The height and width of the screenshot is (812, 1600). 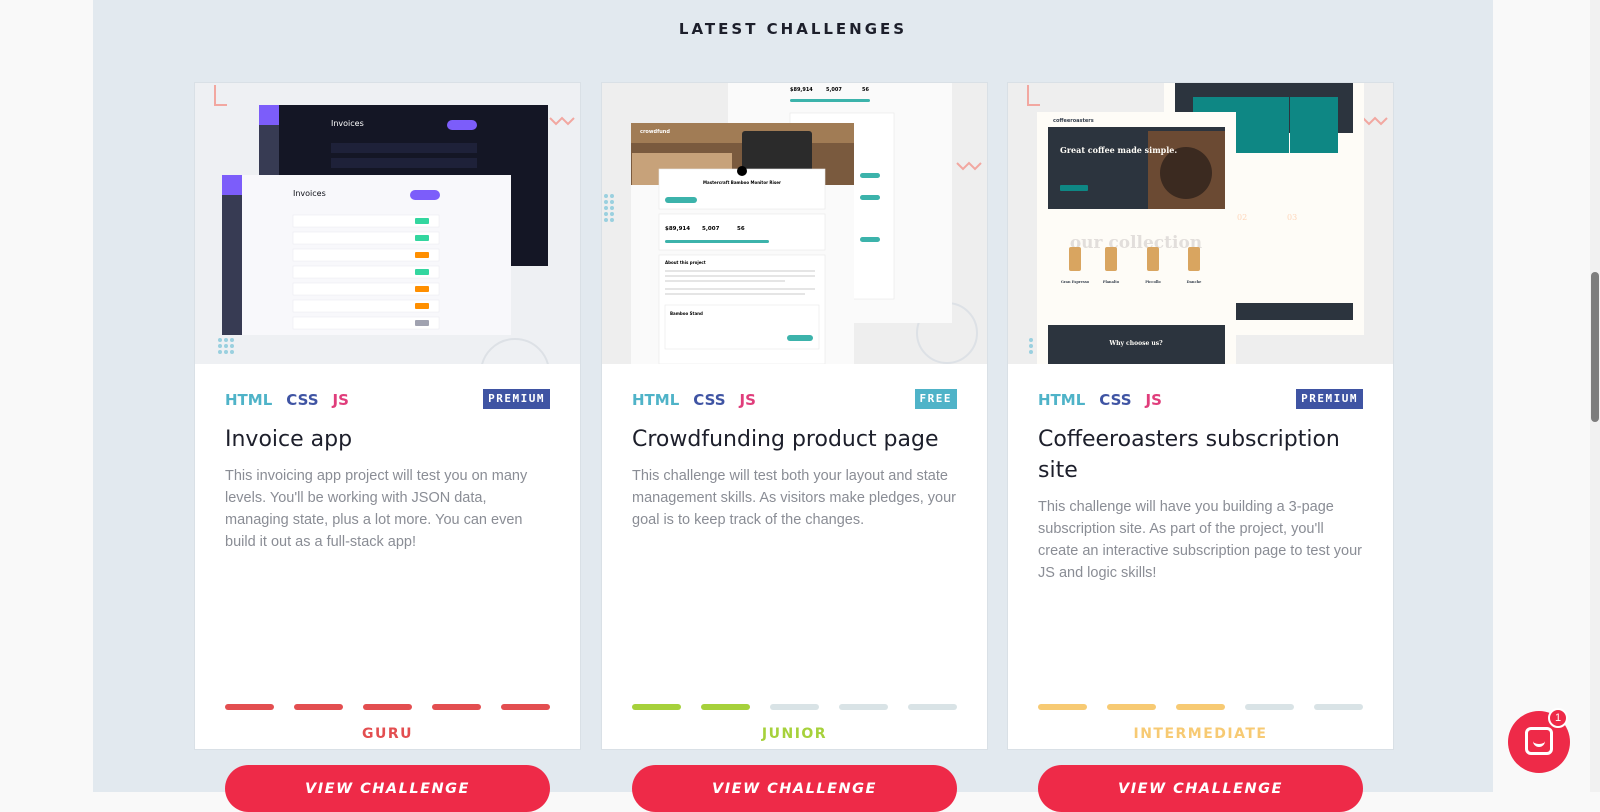 I want to click on scrollbar-thumb, so click(x=1595, y=347).